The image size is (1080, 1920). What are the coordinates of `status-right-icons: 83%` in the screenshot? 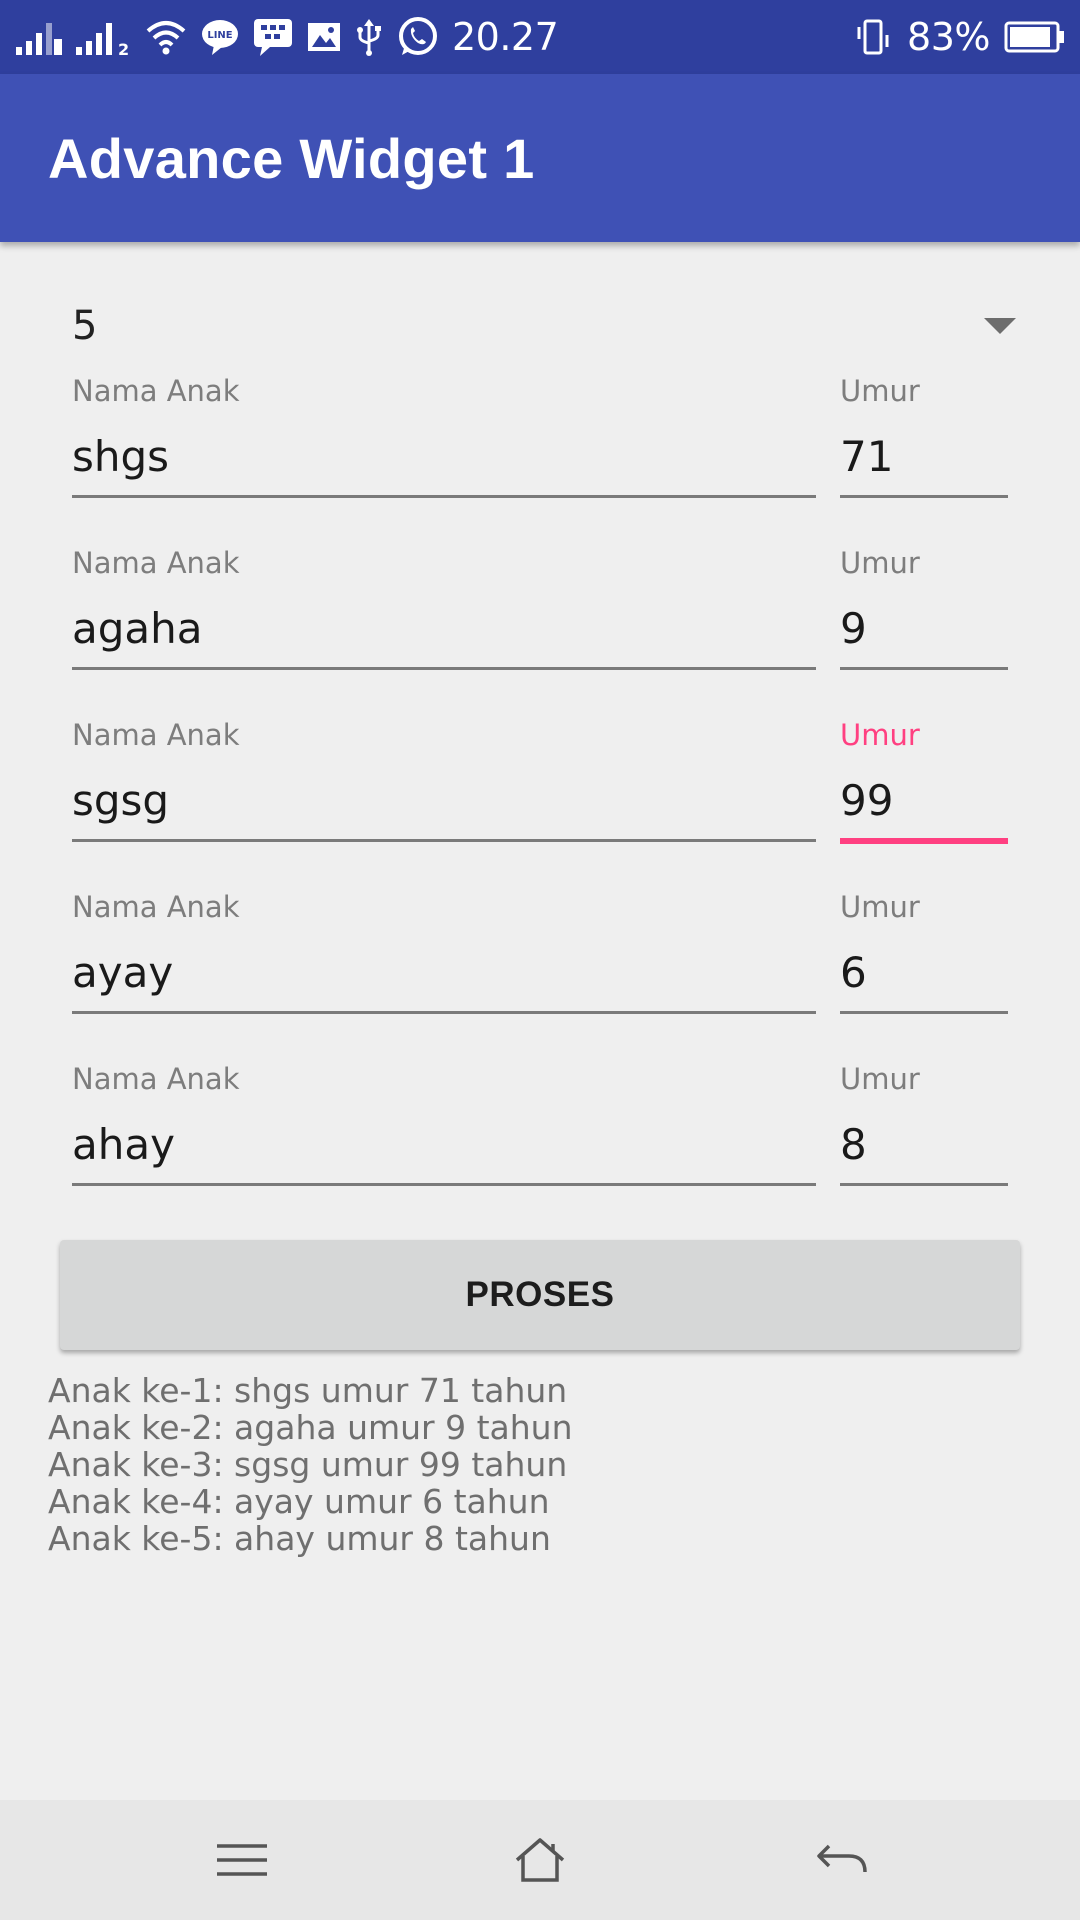 It's located at (959, 37).